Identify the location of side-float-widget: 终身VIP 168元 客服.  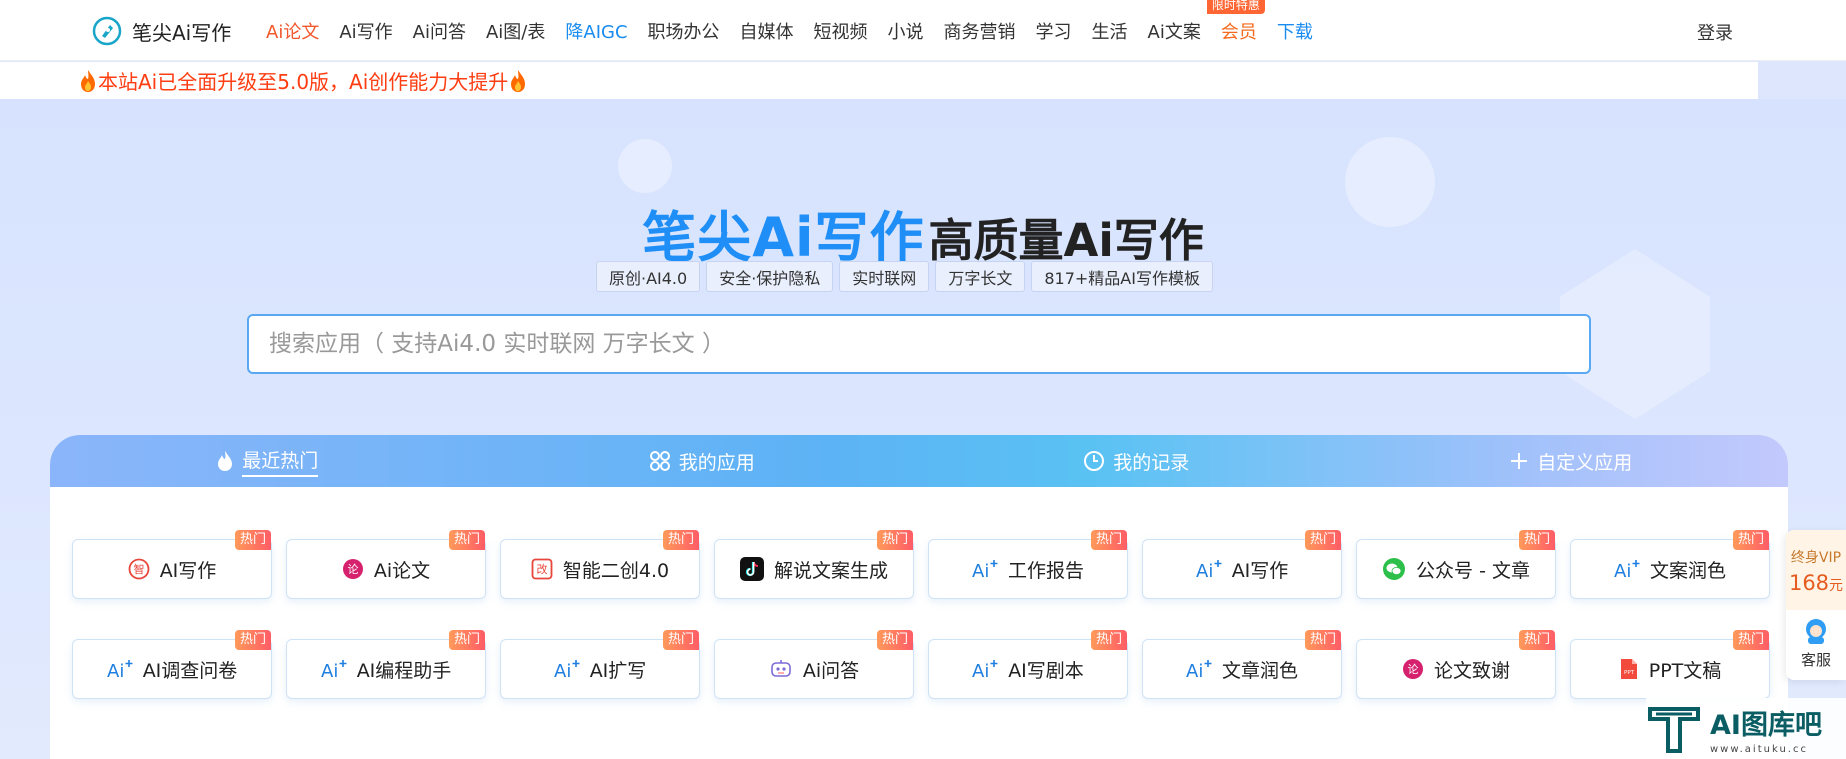
(1816, 605).